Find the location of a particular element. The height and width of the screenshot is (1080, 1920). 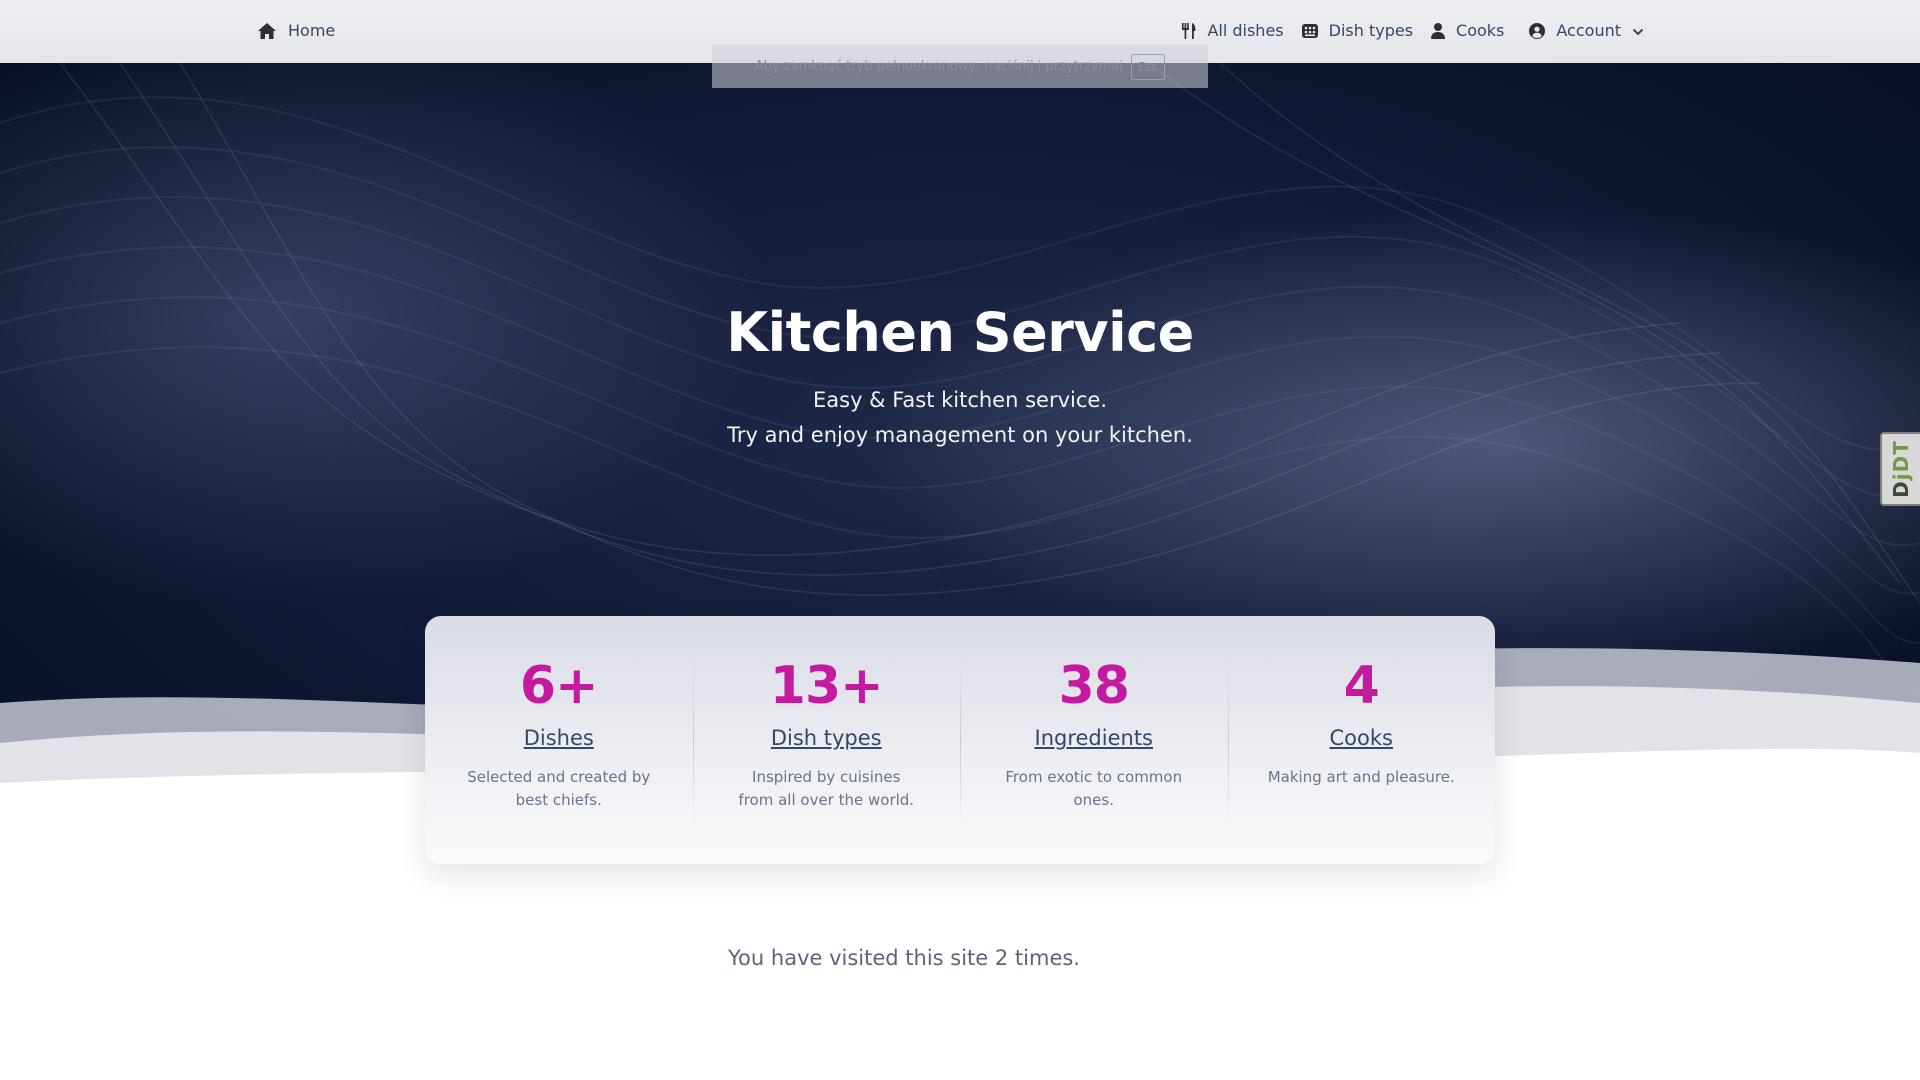

stat-value: 38 is located at coordinates (1094, 686).